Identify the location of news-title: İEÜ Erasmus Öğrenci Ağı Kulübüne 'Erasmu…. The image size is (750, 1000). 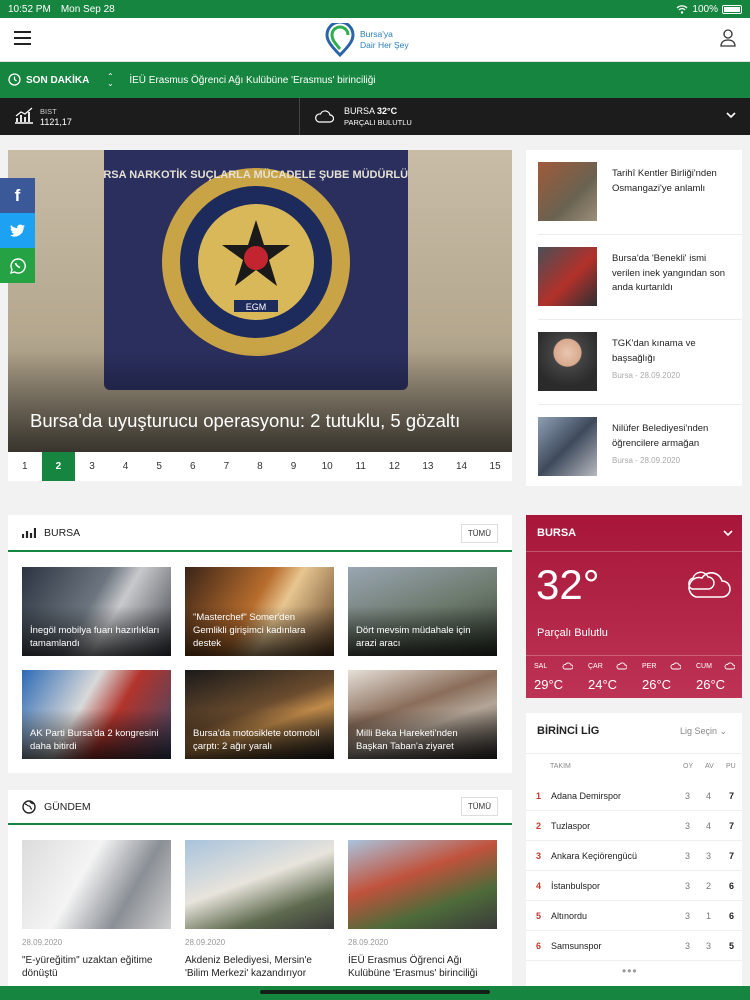
(423, 967).